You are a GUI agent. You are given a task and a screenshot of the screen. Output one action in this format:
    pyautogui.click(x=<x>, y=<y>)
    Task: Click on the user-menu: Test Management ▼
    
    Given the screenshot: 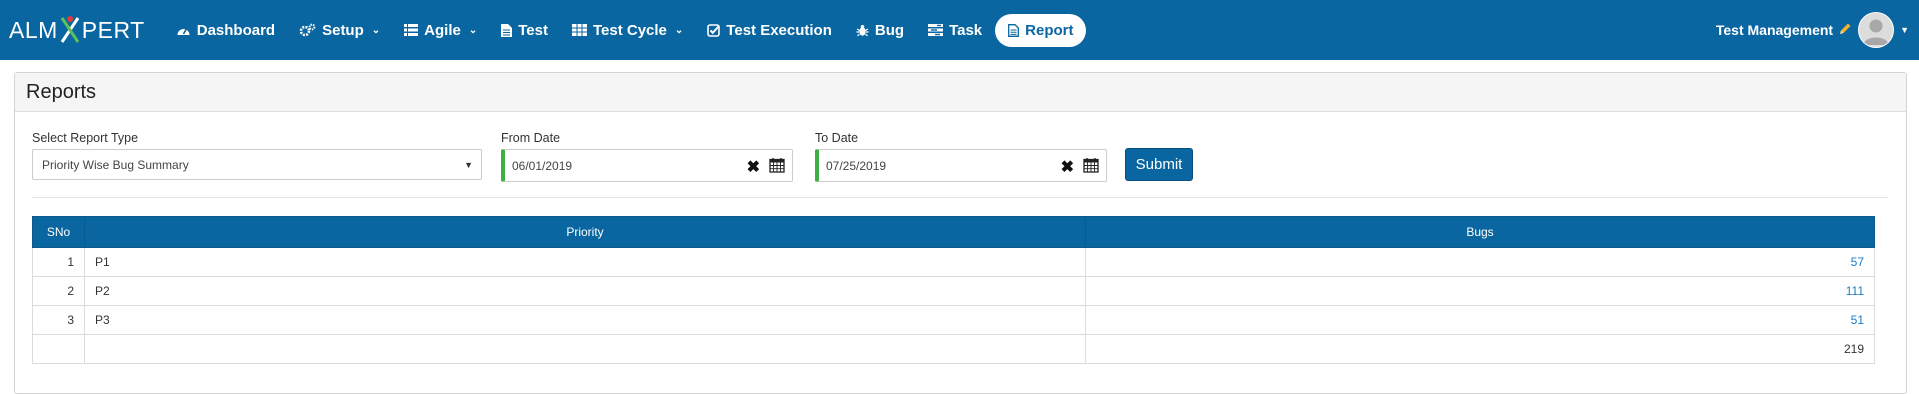 What is the action you would take?
    pyautogui.click(x=1812, y=30)
    